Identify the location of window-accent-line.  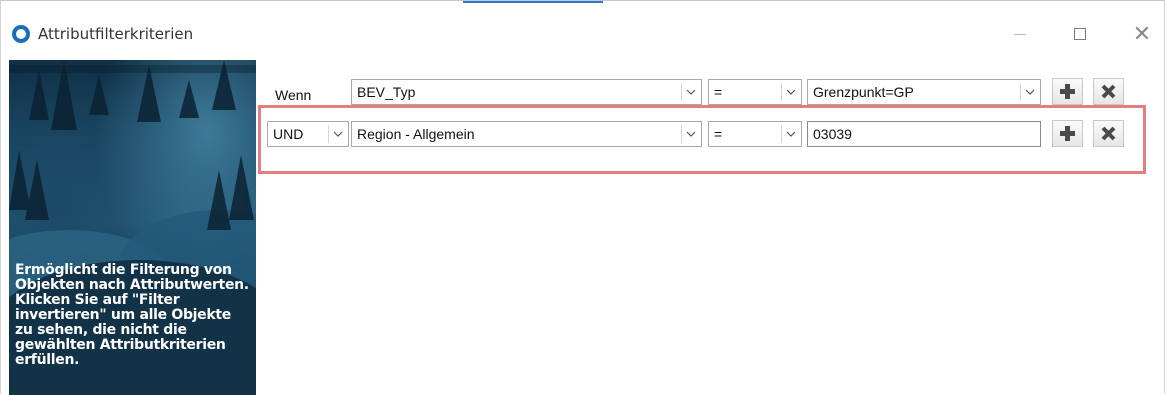
(533, 2).